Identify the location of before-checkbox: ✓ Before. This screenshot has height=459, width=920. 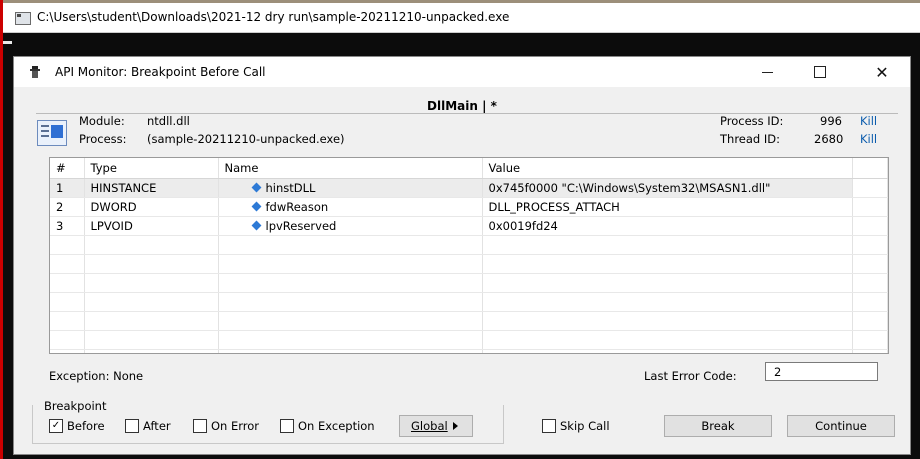
(77, 426).